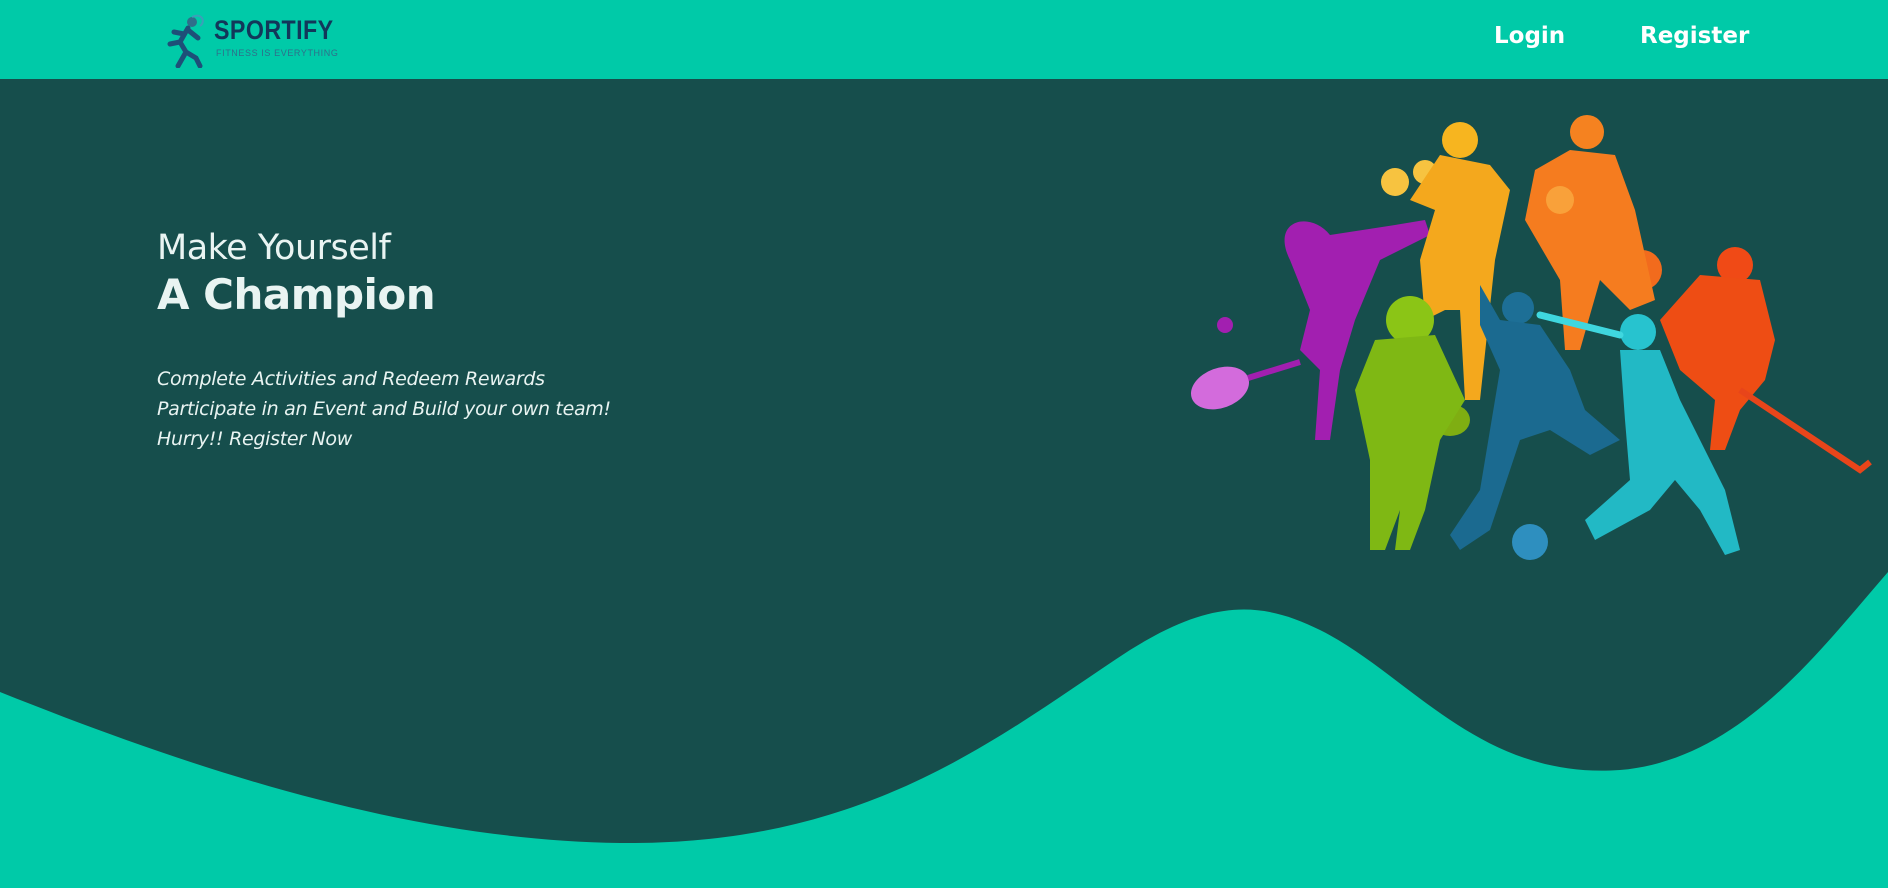 This screenshot has height=888, width=1888. Describe the element at coordinates (1694, 36) in the screenshot. I see `register-link: Register` at that location.